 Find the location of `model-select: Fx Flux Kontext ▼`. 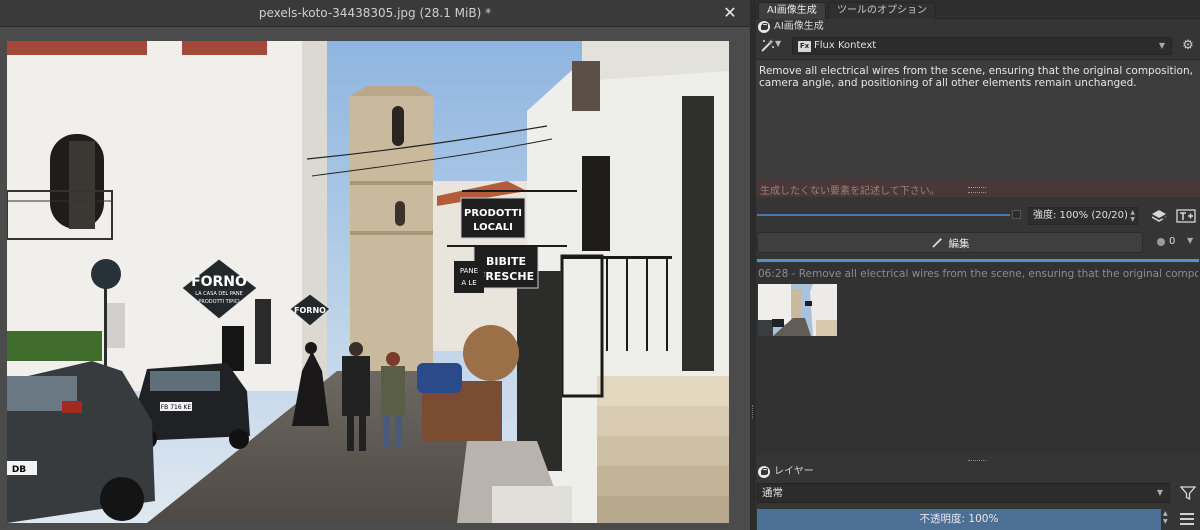

model-select: Fx Flux Kontext ▼ is located at coordinates (982, 46).